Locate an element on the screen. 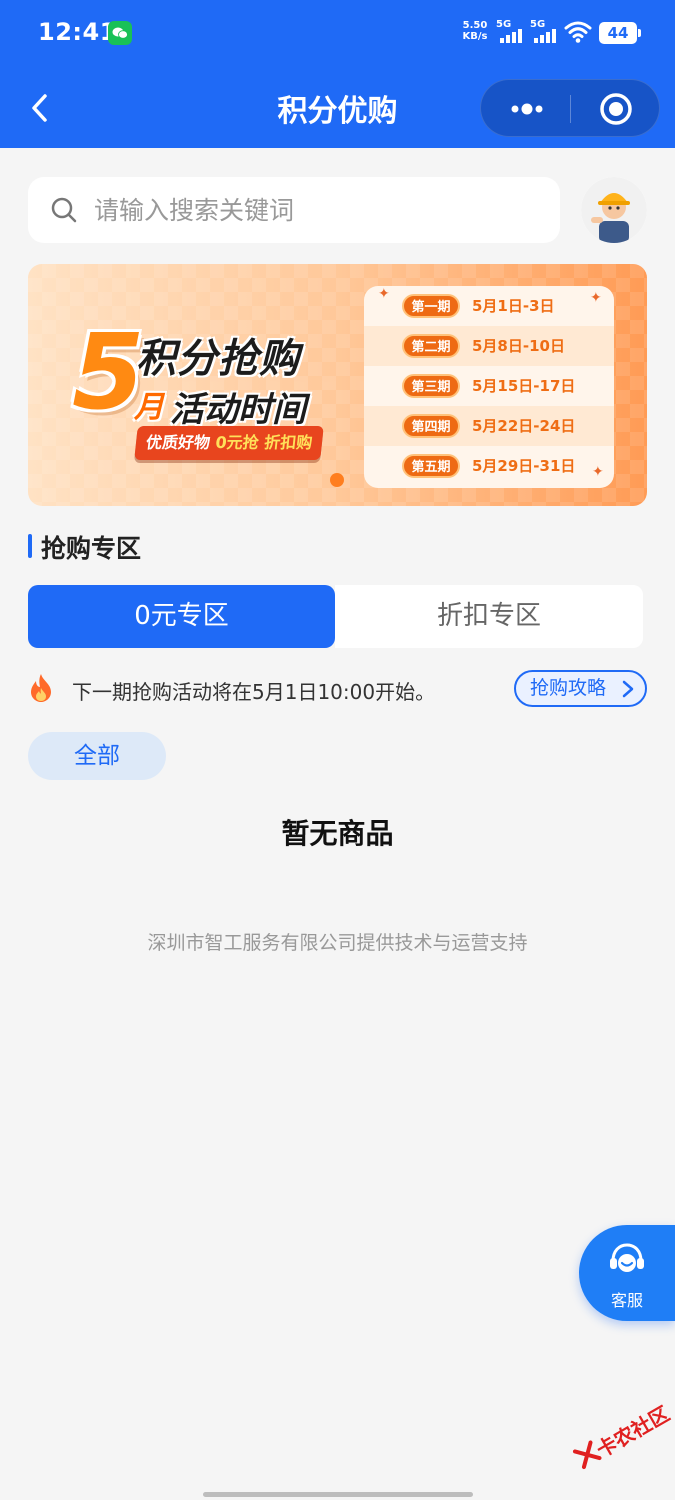 The height and width of the screenshot is (1500, 675). tagline-highlight: 0元抢 is located at coordinates (237, 442).